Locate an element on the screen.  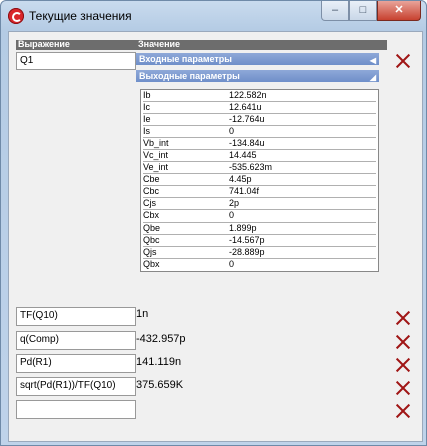
param-name: Ic is located at coordinates (147, 107).